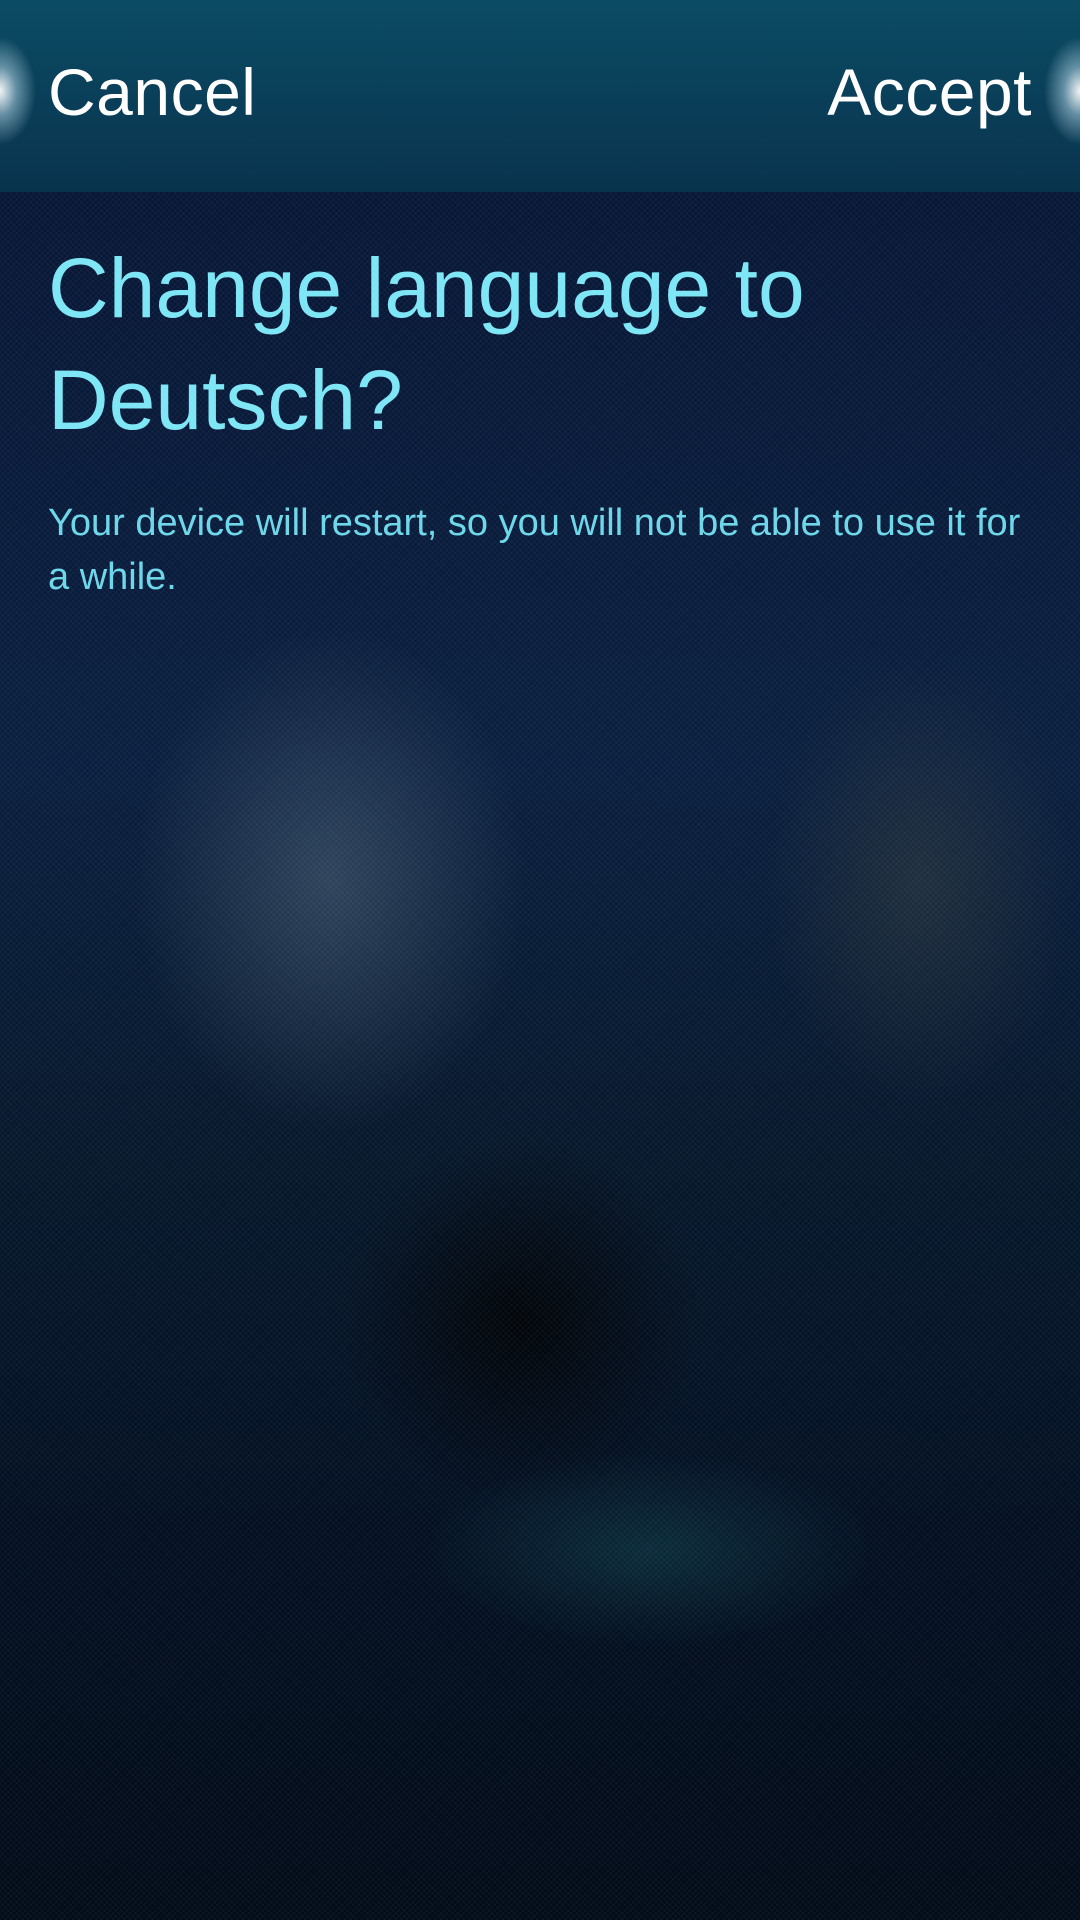 This screenshot has height=1920, width=1080. Describe the element at coordinates (1062, 91) in the screenshot. I see `accept-edge-glow` at that location.